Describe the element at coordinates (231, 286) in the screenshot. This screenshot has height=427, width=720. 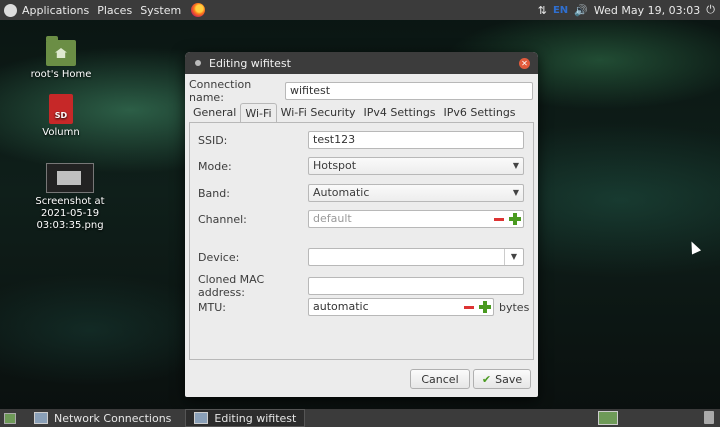
I see `cloned-mac-label: Cloned MAC address:` at that location.